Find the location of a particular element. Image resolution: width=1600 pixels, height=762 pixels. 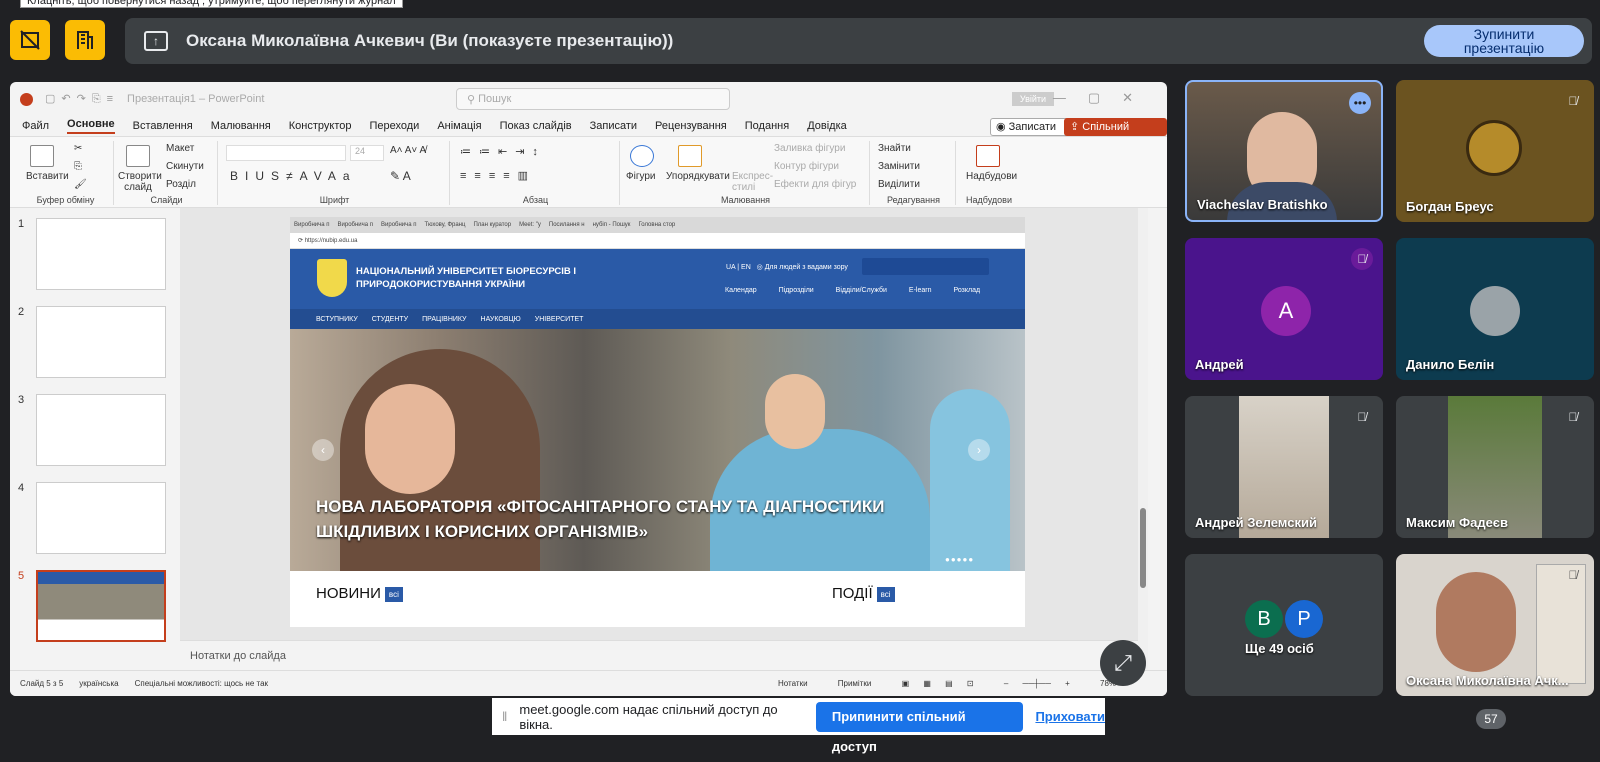

powerpoint-logo-icon is located at coordinates (26, 99).